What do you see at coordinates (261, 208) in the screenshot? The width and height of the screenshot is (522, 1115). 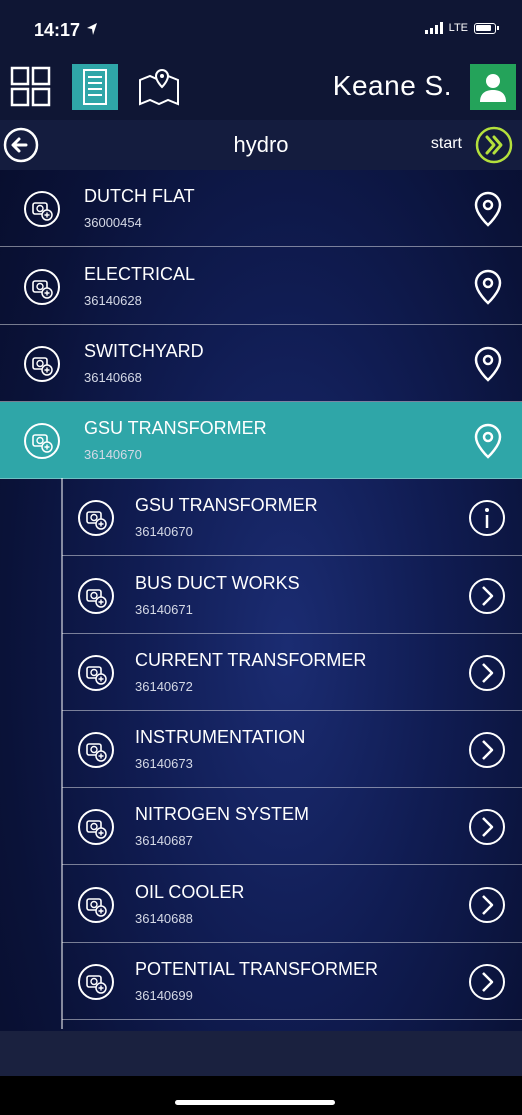 I see `list-item: DUTCH FLAT 36000454` at bounding box center [261, 208].